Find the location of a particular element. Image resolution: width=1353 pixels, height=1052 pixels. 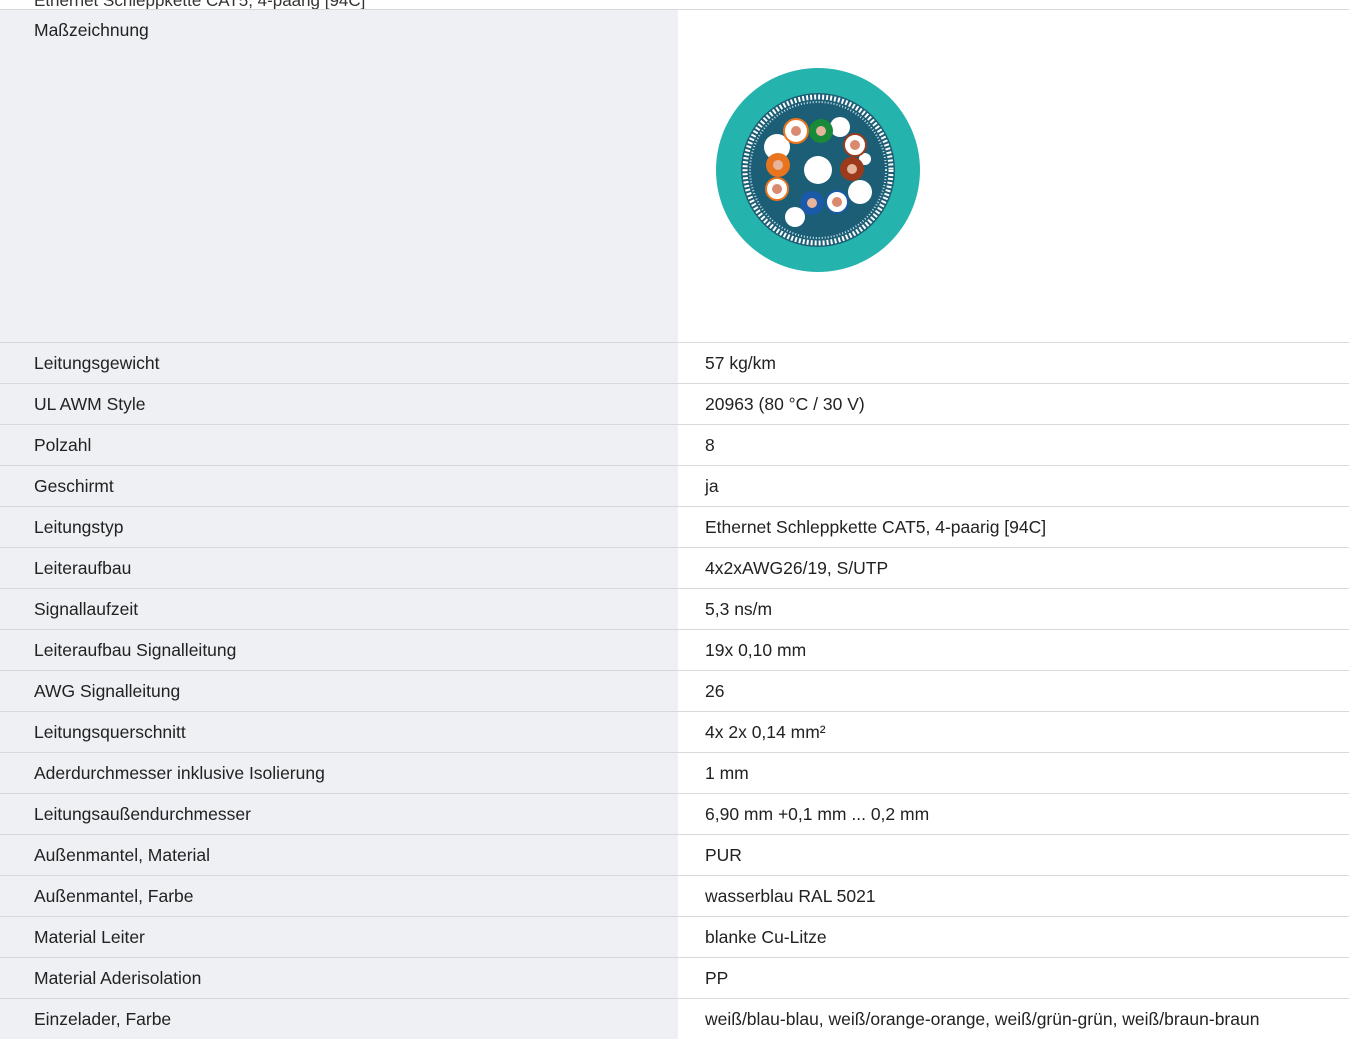

spec-row: Leiteraufbau Signalleitung 19x 0,10 mm is located at coordinates (674, 649).